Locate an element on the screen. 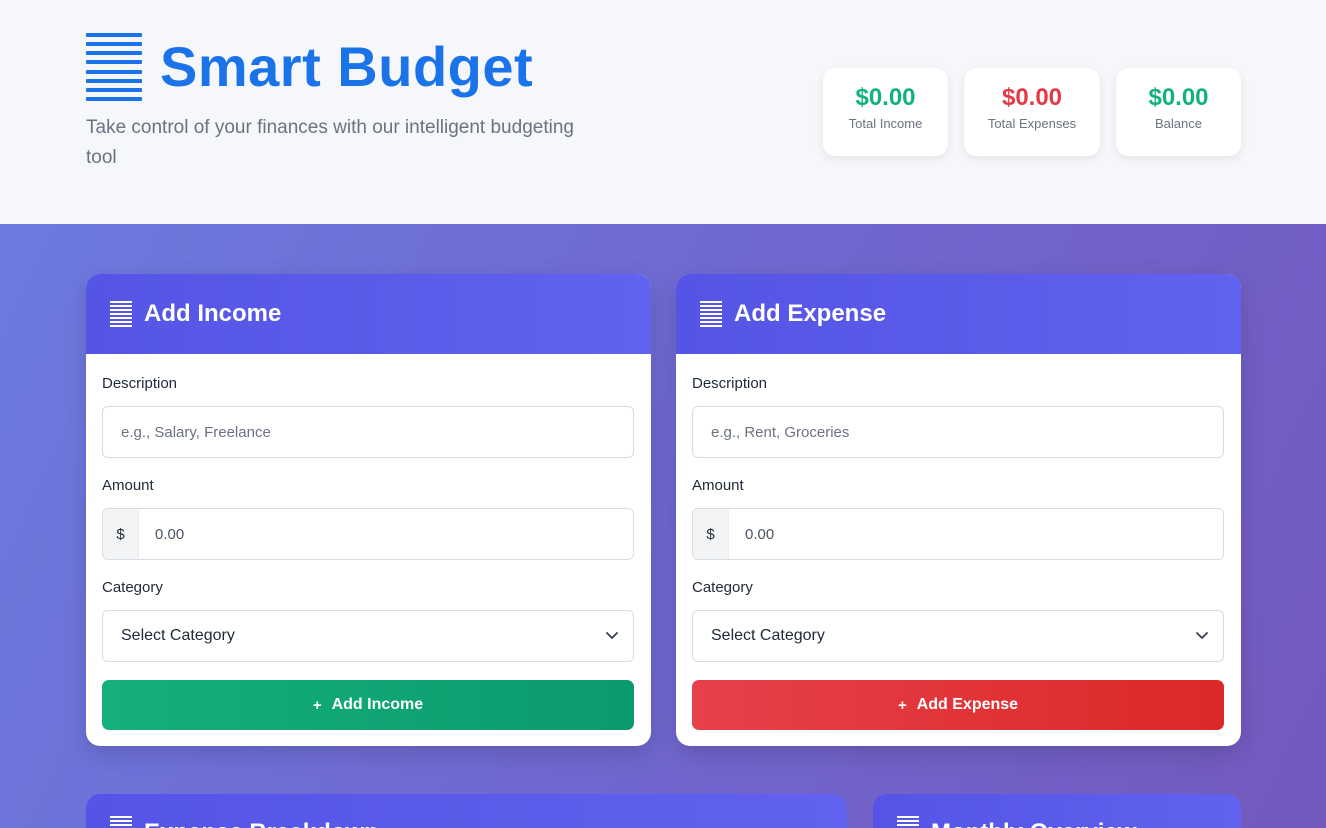 This screenshot has width=1326, height=828. expense-amount-group: $ is located at coordinates (958, 534).